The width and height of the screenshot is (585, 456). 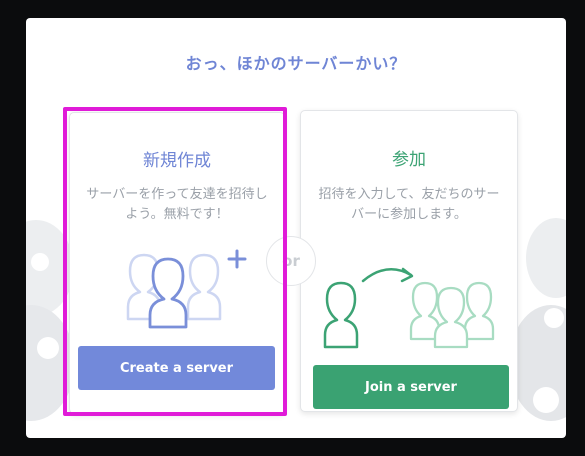 I want to click on join-server-button: Join a server, so click(x=411, y=387).